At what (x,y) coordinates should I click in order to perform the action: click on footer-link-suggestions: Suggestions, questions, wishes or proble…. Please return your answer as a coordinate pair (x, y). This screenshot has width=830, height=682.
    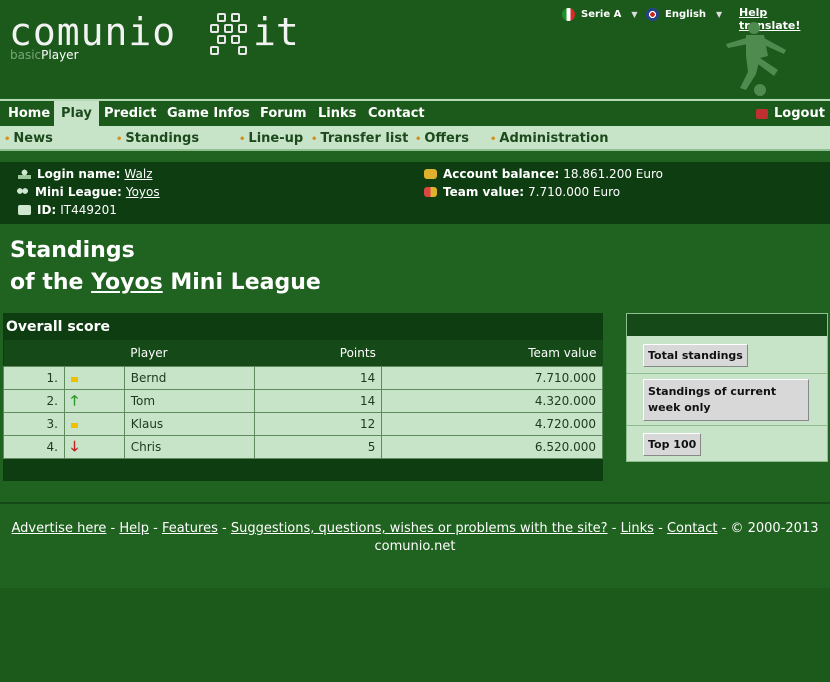
    Looking at the image, I should click on (419, 528).